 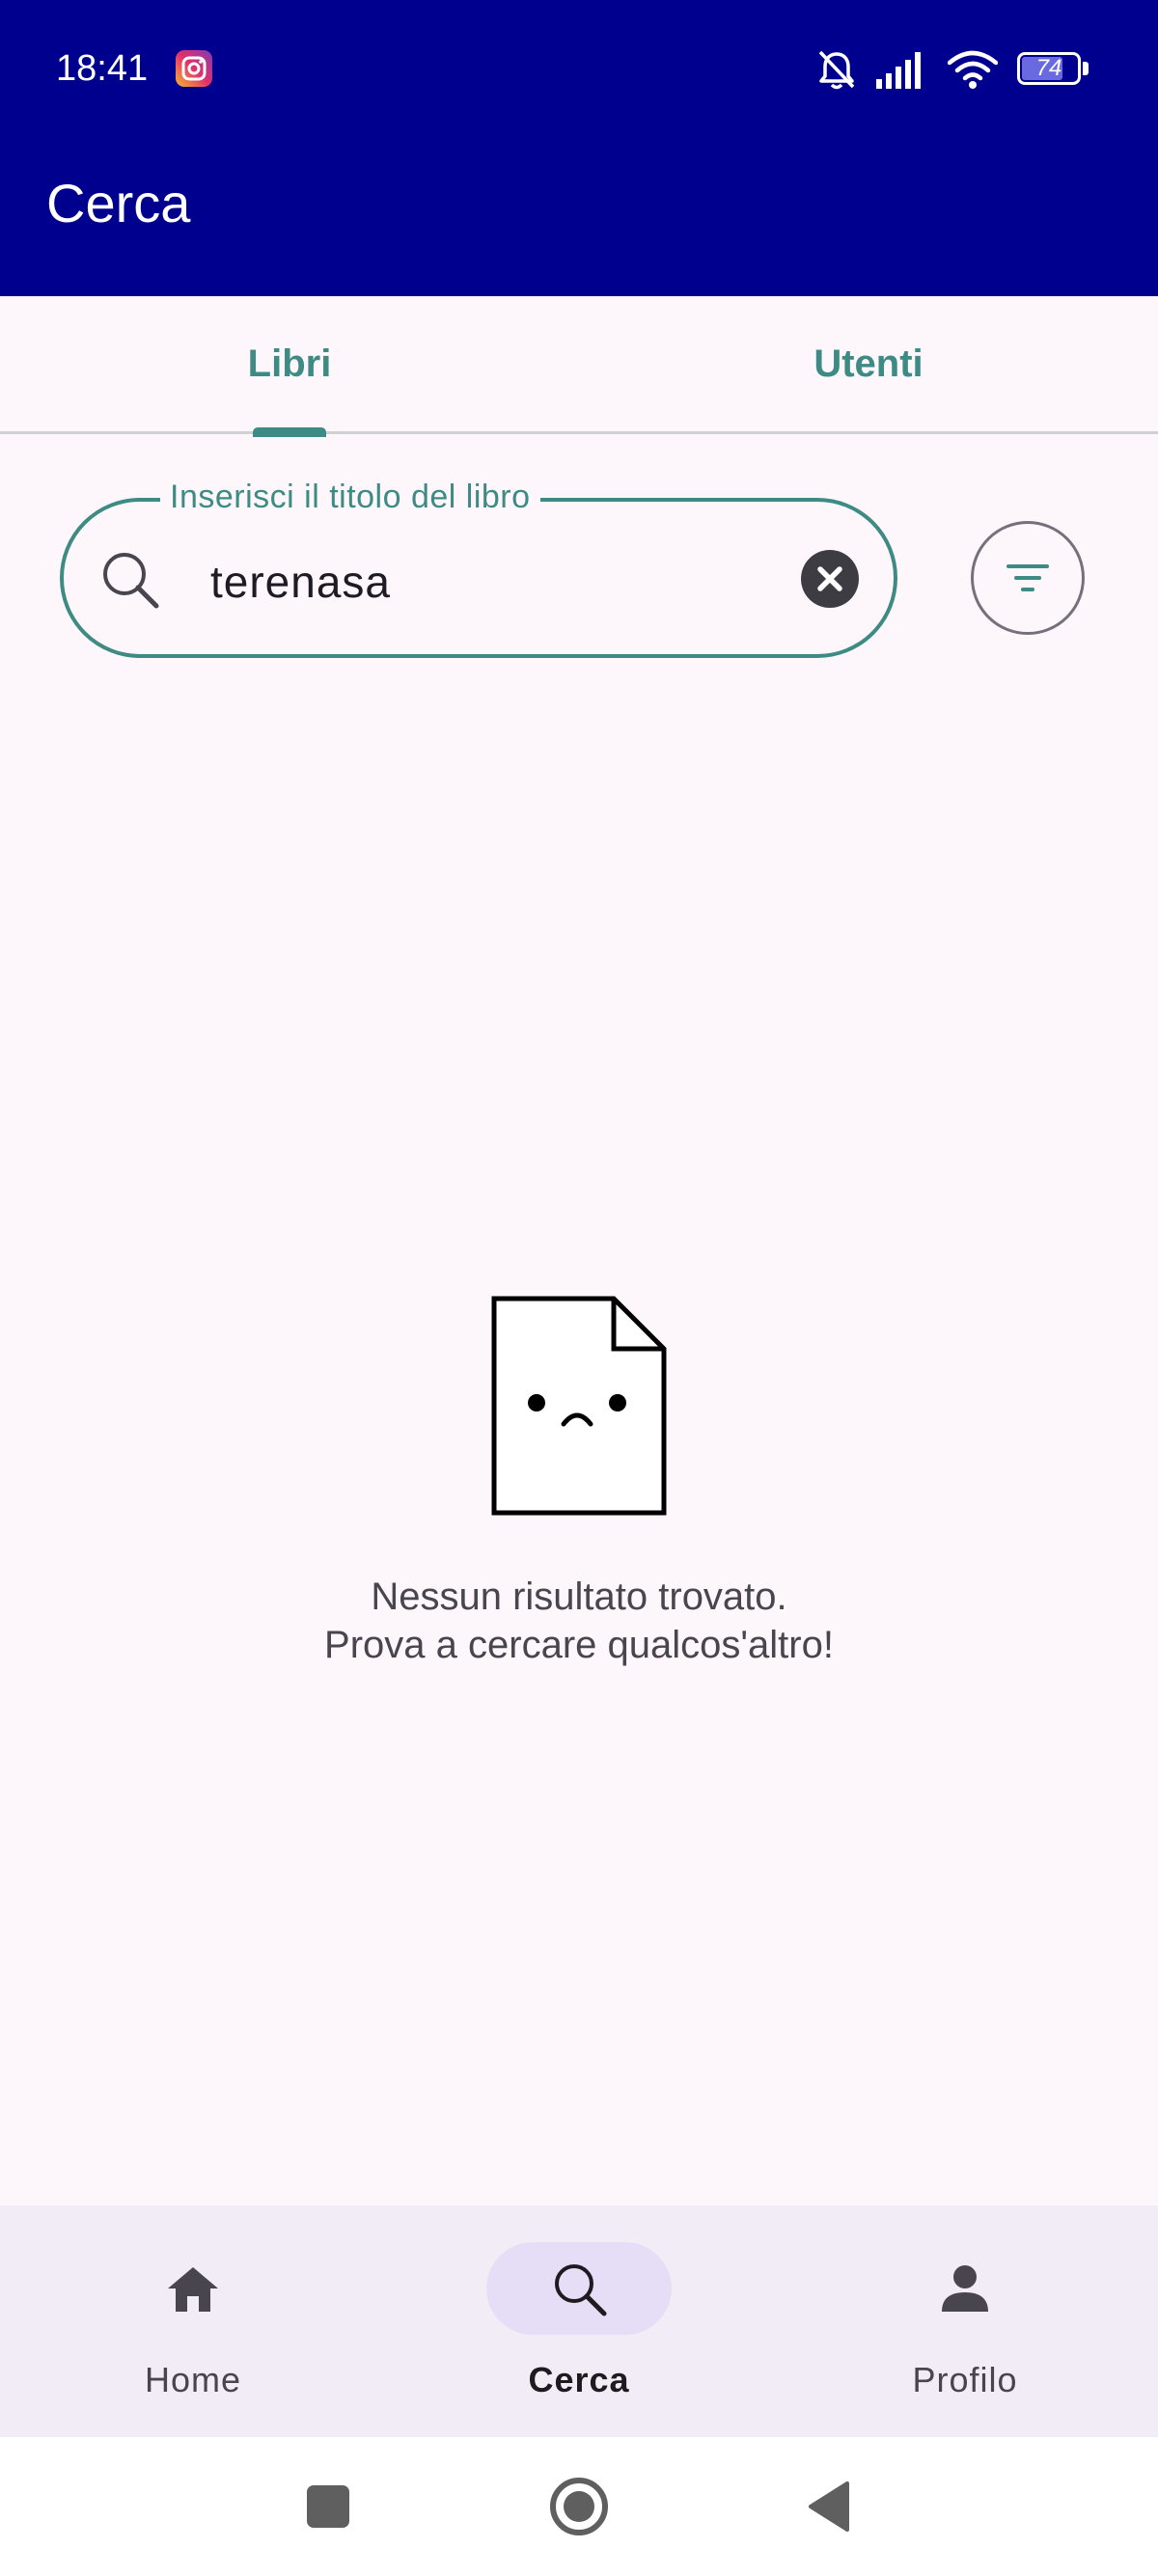 I want to click on filter-icon, so click(x=1027, y=578).